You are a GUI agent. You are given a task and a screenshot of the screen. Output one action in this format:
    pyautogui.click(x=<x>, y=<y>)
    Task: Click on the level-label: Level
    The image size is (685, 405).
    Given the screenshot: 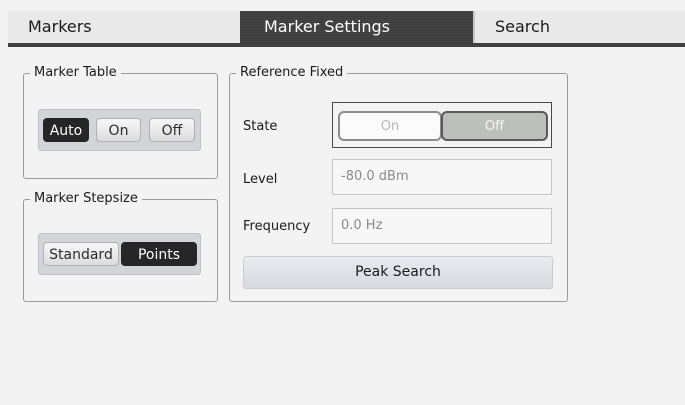 What is the action you would take?
    pyautogui.click(x=260, y=179)
    